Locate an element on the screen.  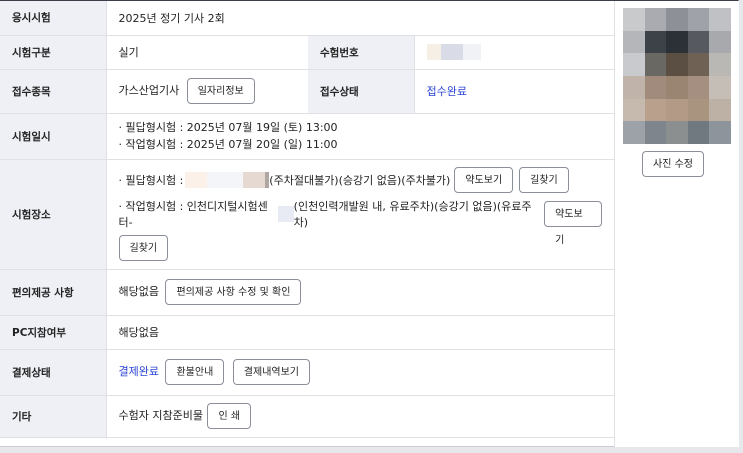
label-payment-status: 결제상태 is located at coordinates (53, 372).